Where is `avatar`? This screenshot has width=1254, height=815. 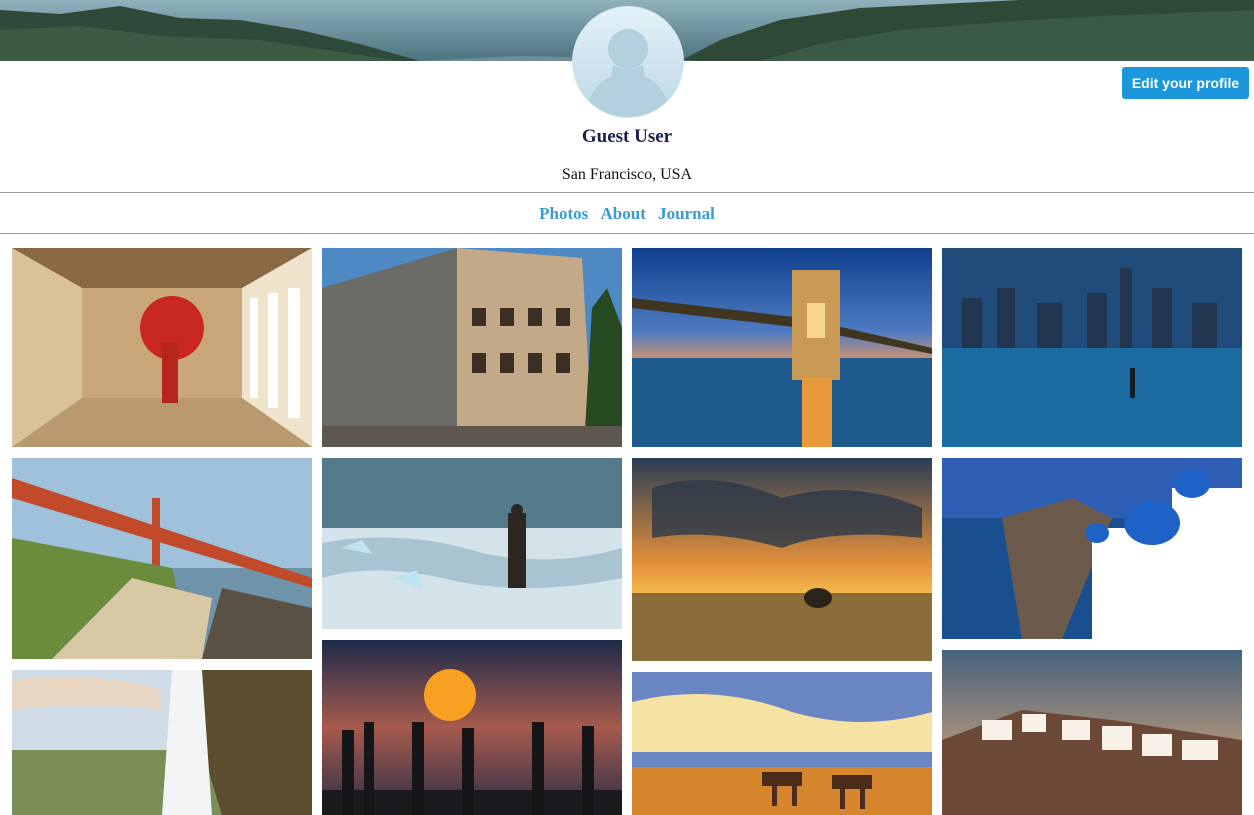
avatar is located at coordinates (628, 62).